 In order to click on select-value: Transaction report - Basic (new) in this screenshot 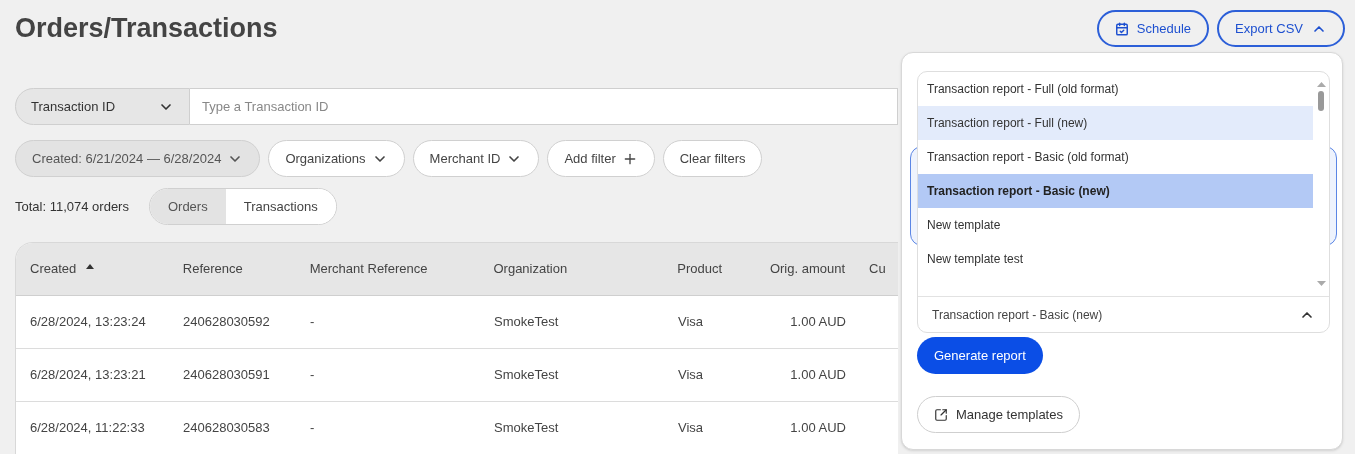, I will do `click(1017, 315)`.